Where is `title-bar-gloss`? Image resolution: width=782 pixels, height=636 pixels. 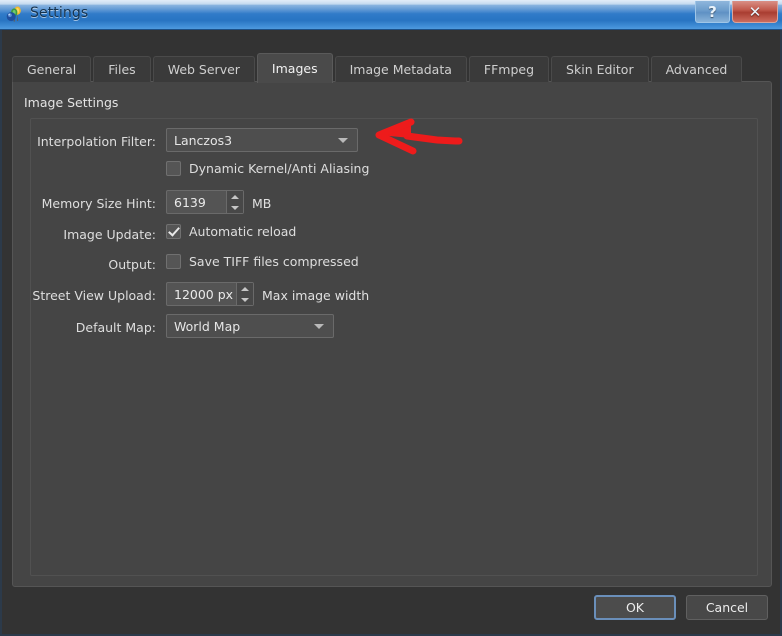
title-bar-gloss is located at coordinates (391, 6).